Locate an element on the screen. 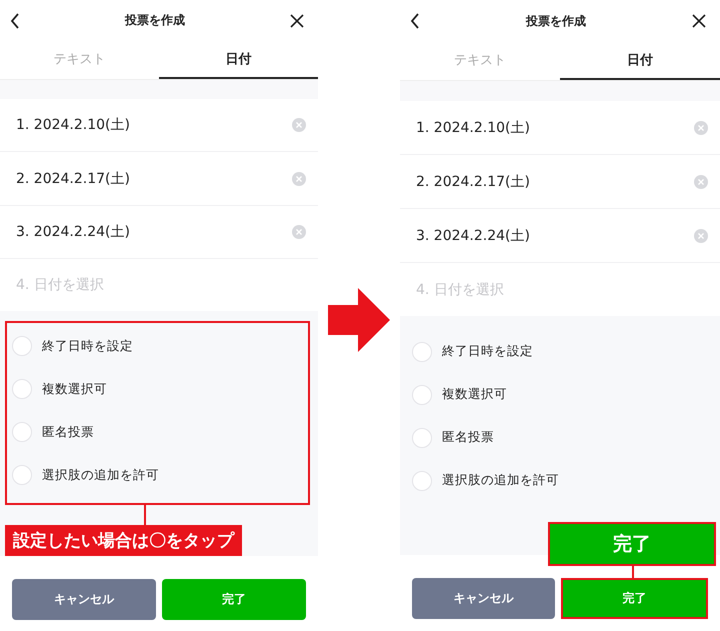  right-arrow-icon is located at coordinates (359, 320).